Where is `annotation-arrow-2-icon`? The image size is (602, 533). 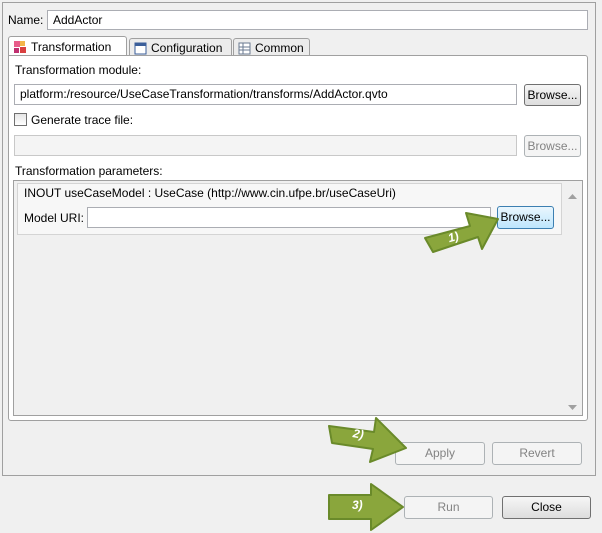 annotation-arrow-2-icon is located at coordinates (367, 440).